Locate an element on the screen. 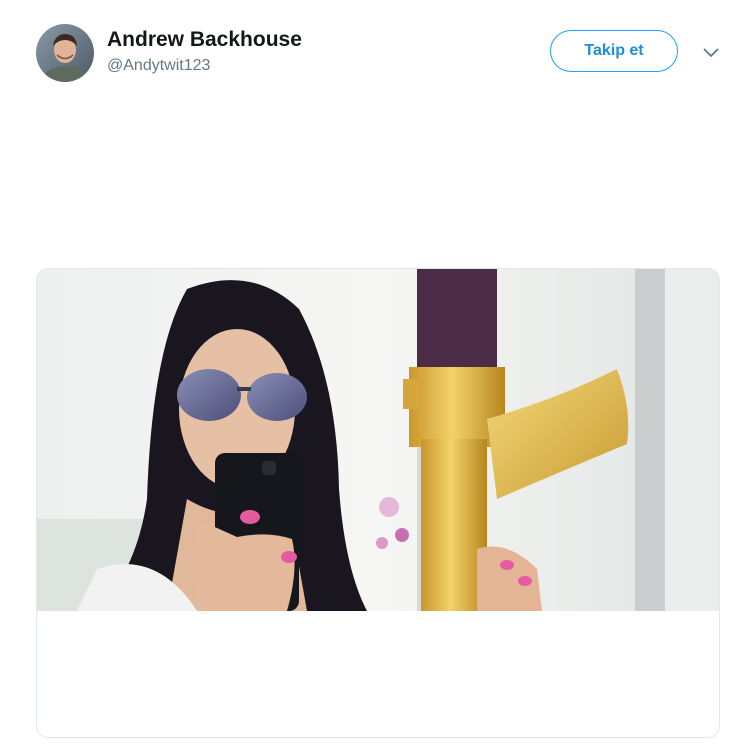 This screenshot has width=750, height=754. author-avatar is located at coordinates (65, 53).